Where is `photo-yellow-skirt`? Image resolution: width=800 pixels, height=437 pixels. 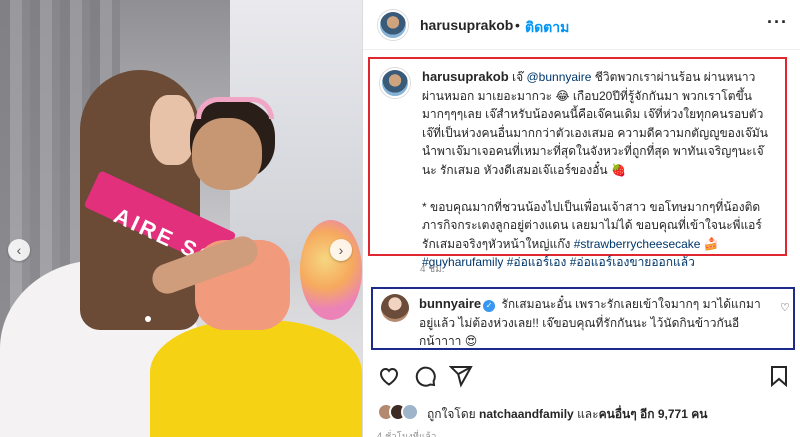 photo-yellow-skirt is located at coordinates (256, 378).